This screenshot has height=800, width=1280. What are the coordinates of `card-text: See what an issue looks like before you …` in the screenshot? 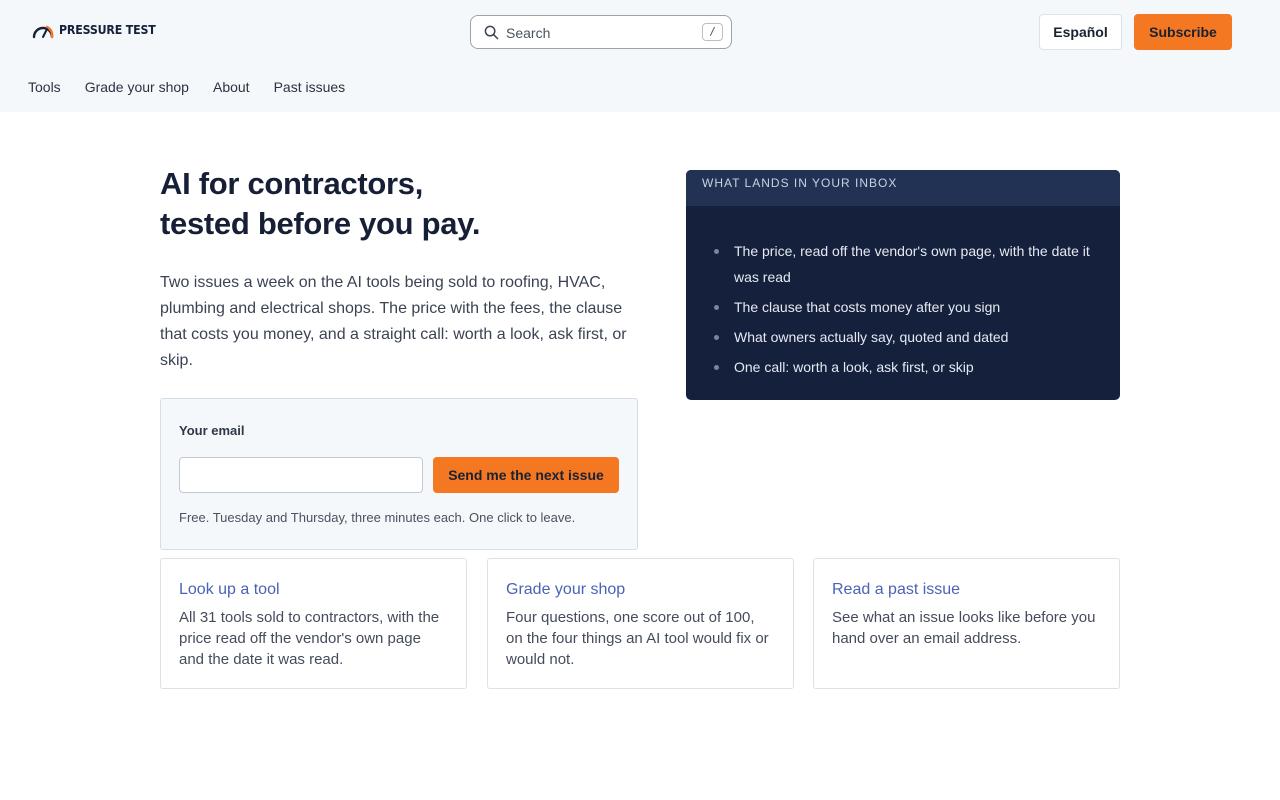 It's located at (964, 628).